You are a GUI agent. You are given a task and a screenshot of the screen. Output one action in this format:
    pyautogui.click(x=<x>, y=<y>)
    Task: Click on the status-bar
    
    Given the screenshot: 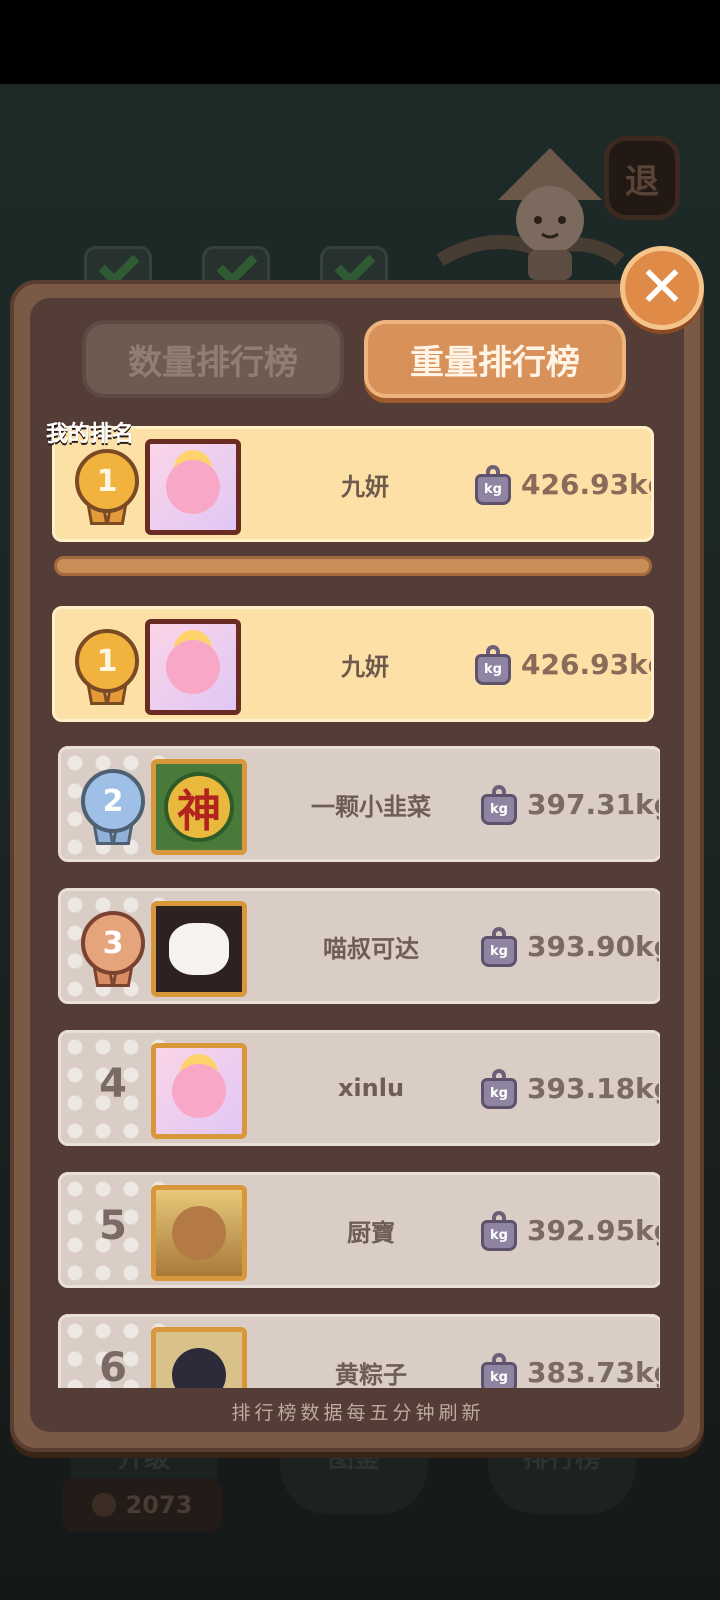 What is the action you would take?
    pyautogui.click(x=360, y=42)
    